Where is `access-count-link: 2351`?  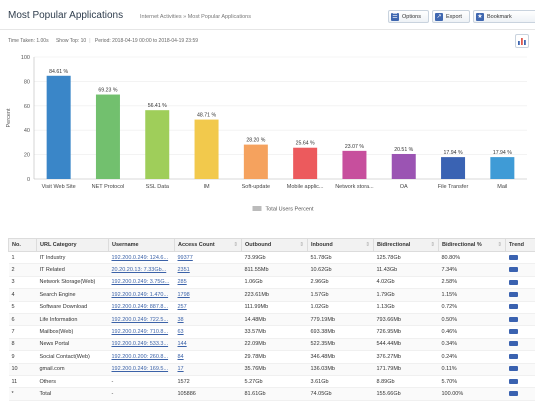 access-count-link: 2351 is located at coordinates (184, 270).